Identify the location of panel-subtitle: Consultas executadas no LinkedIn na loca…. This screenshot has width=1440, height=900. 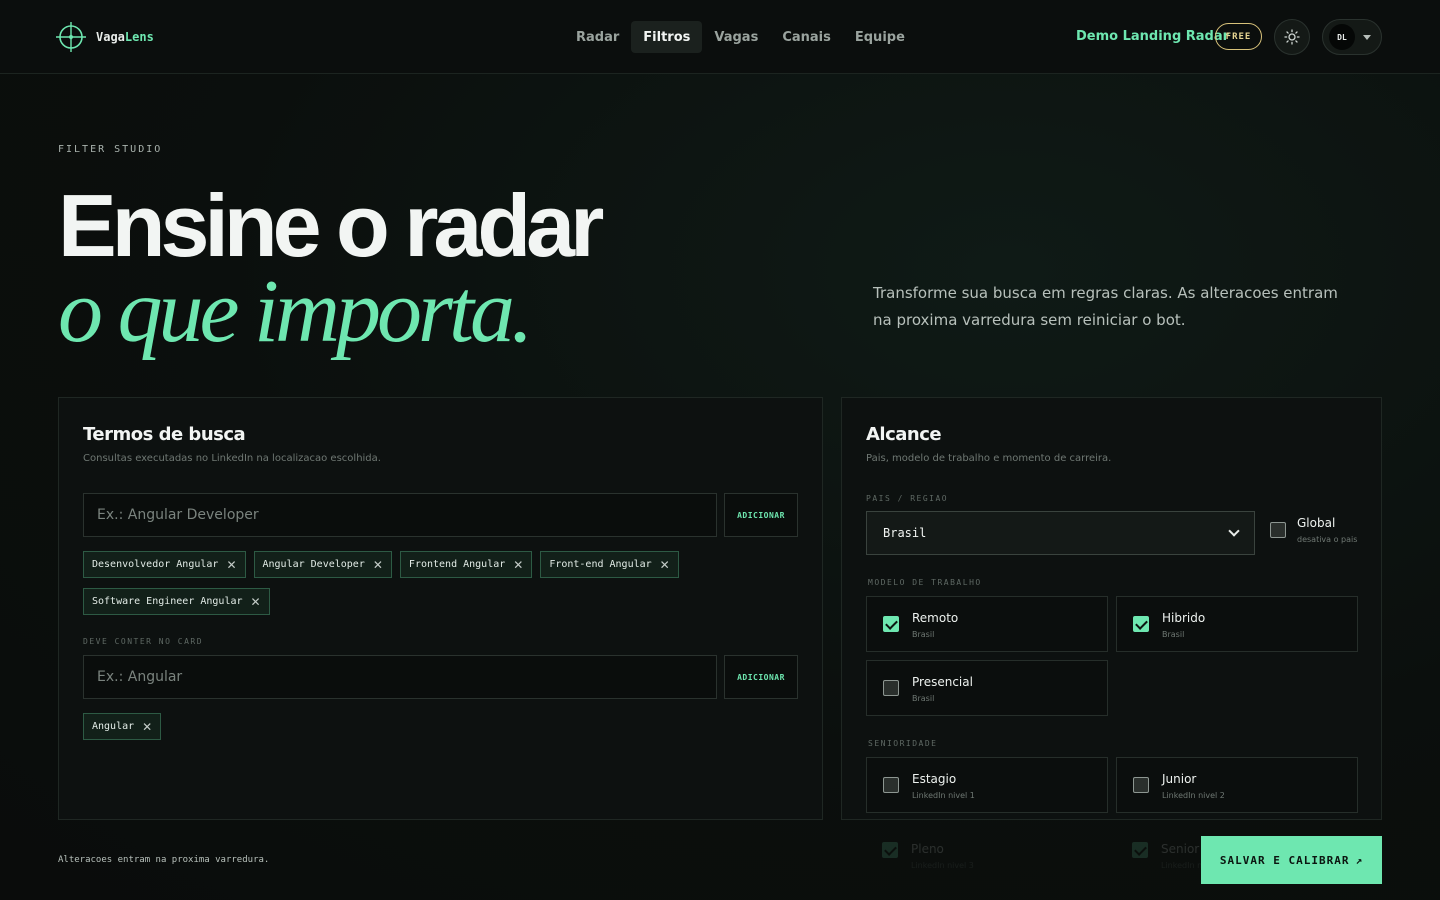
(232, 458).